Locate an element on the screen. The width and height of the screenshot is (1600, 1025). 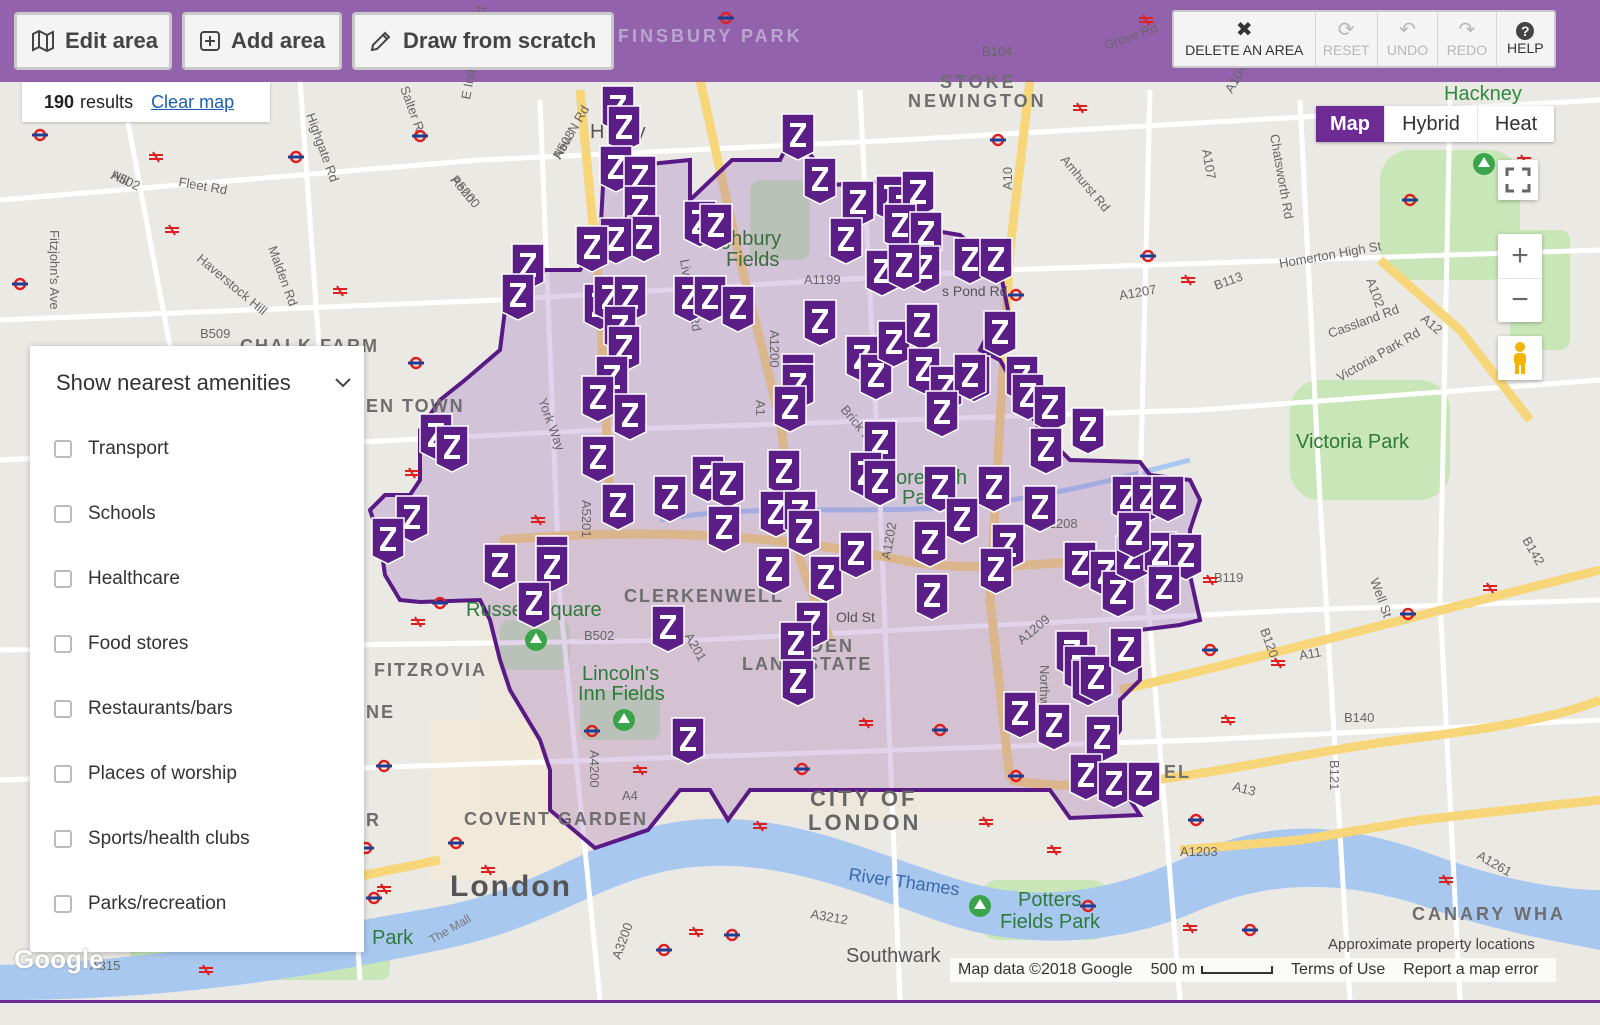
google-logo: Google is located at coordinates (59, 959).